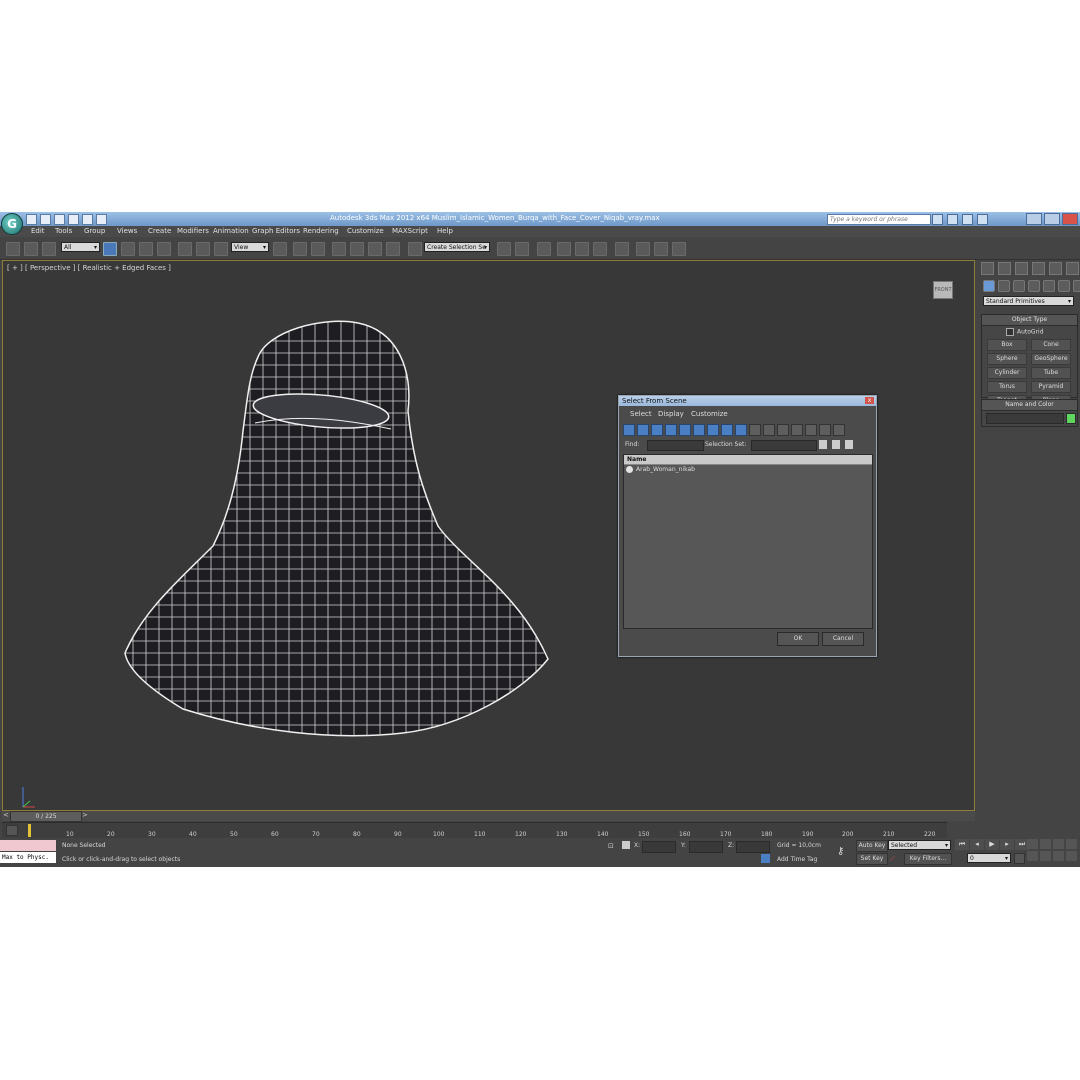 This screenshot has width=1080, height=1080. What do you see at coordinates (13, 249) in the screenshot?
I see `link-icon` at bounding box center [13, 249].